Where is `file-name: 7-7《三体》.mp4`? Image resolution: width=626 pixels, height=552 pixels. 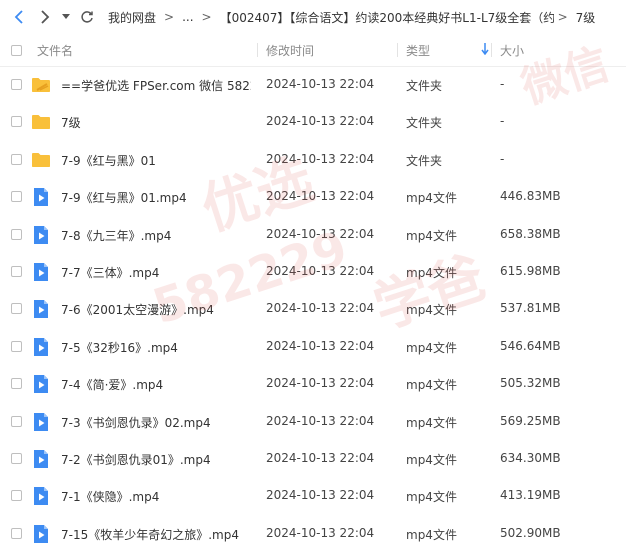 file-name: 7-7《三体》.mp4 is located at coordinates (110, 272).